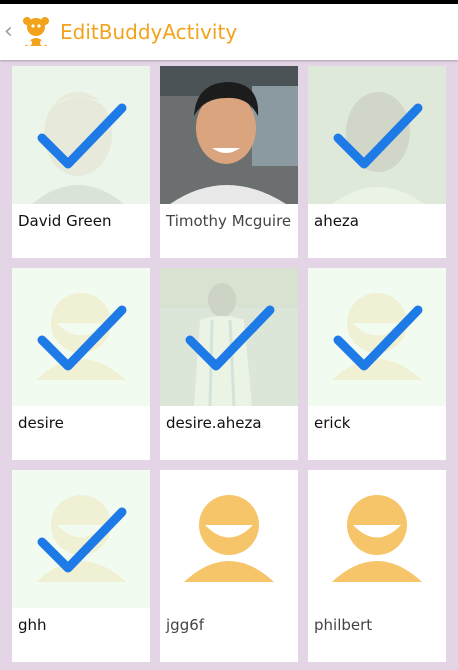 The height and width of the screenshot is (670, 458). I want to click on buddy-tile: ghh, so click(81, 566).